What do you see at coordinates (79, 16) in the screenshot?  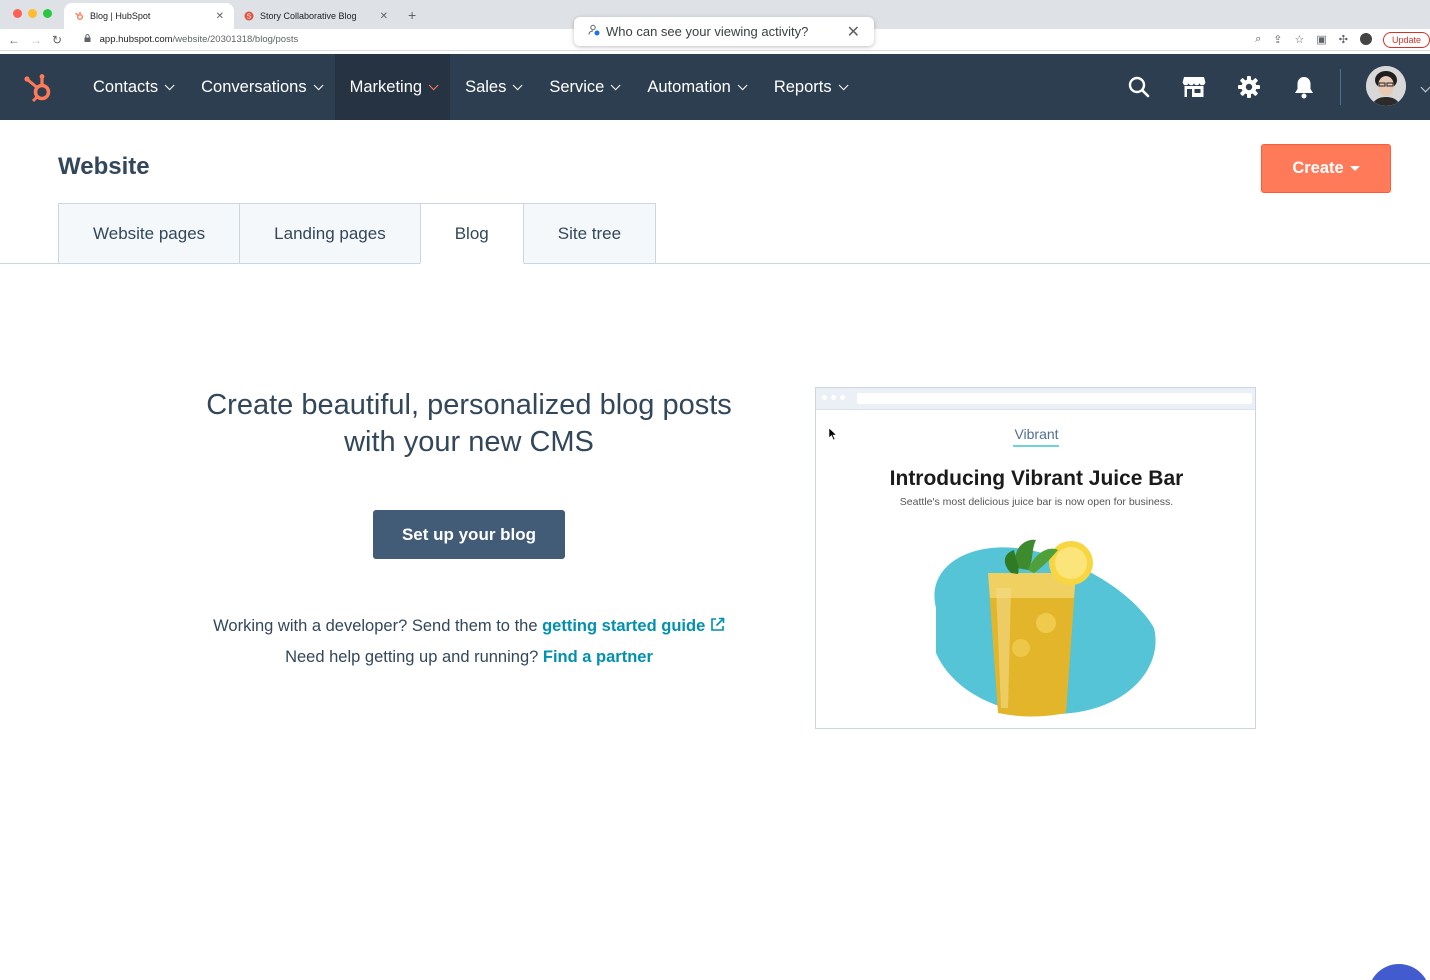 I see `hubspot-favicon-icon` at bounding box center [79, 16].